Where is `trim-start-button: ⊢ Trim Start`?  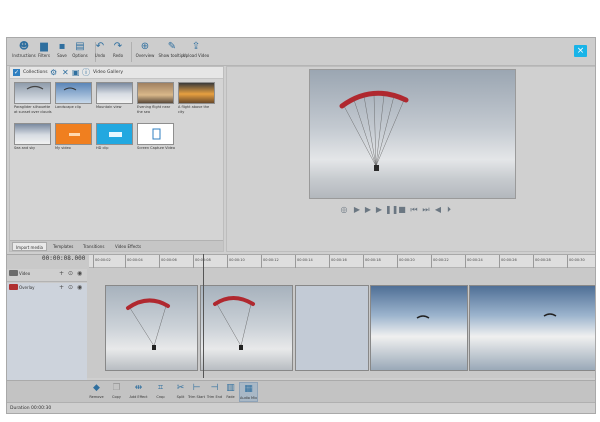 trim-start-button: ⊢ Trim Start is located at coordinates (196, 392).